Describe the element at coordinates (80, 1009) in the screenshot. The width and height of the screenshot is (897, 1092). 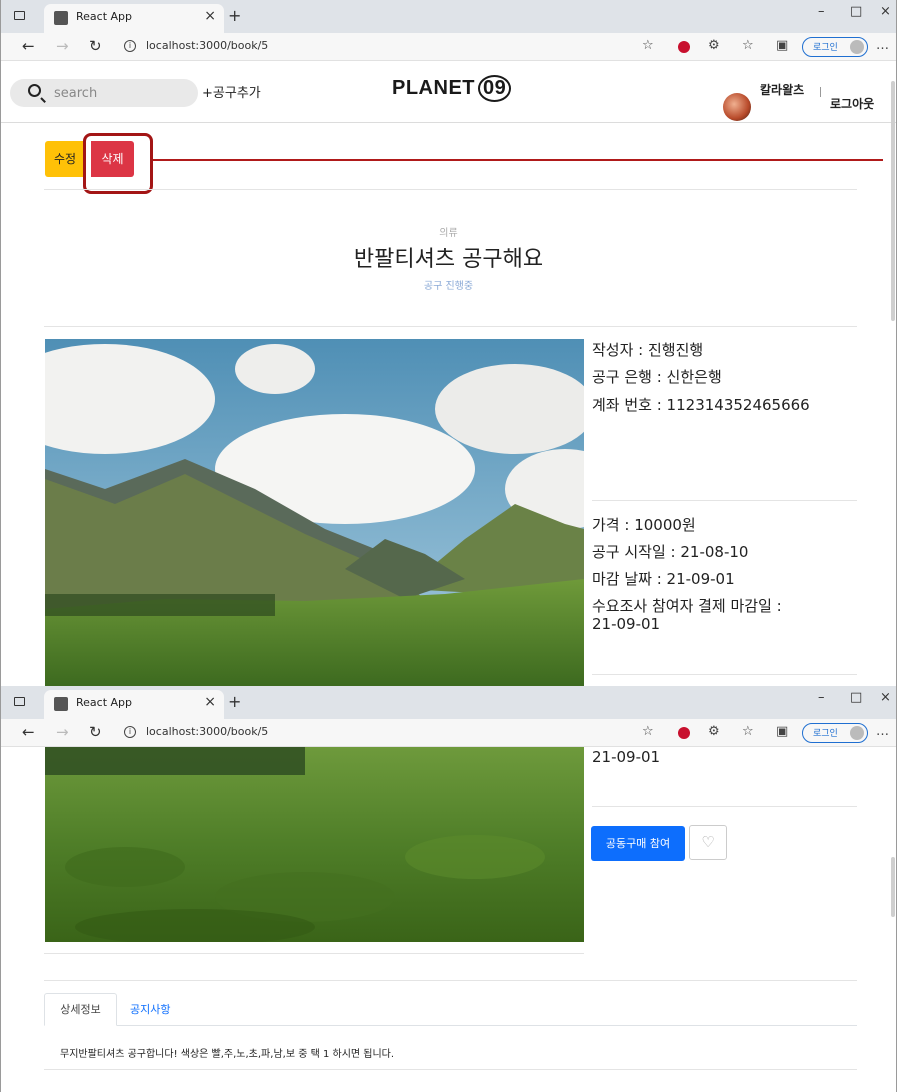
I see `tab-detail: 상세정보` at that location.